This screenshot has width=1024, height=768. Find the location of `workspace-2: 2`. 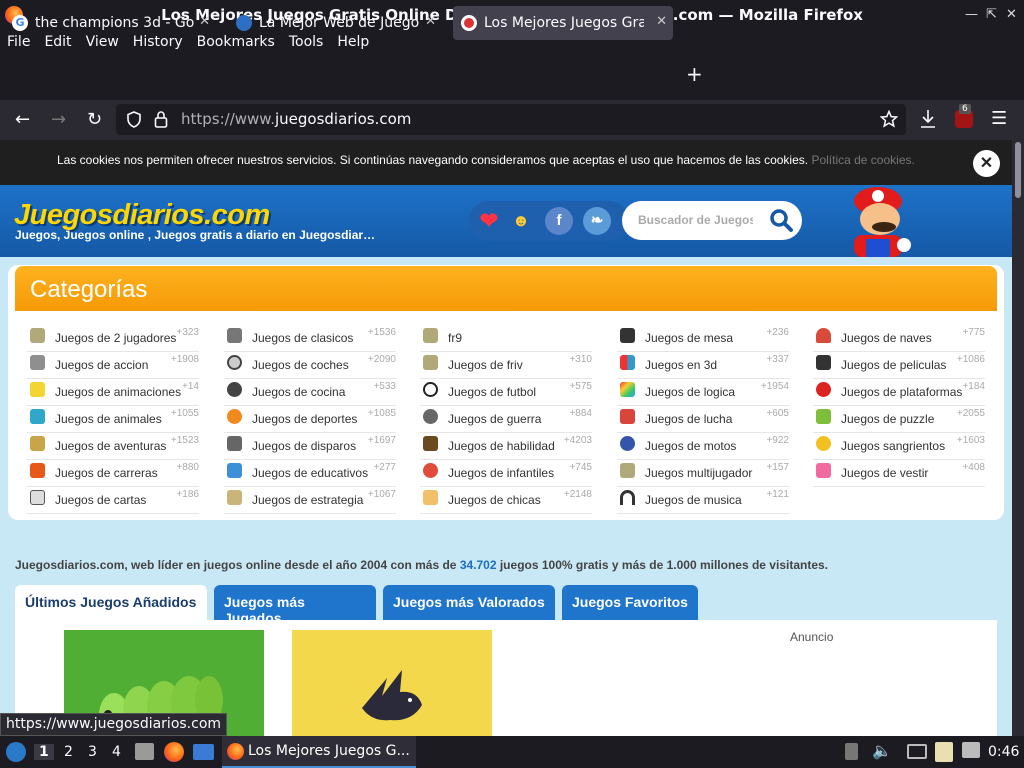

workspace-2: 2 is located at coordinates (68, 752).